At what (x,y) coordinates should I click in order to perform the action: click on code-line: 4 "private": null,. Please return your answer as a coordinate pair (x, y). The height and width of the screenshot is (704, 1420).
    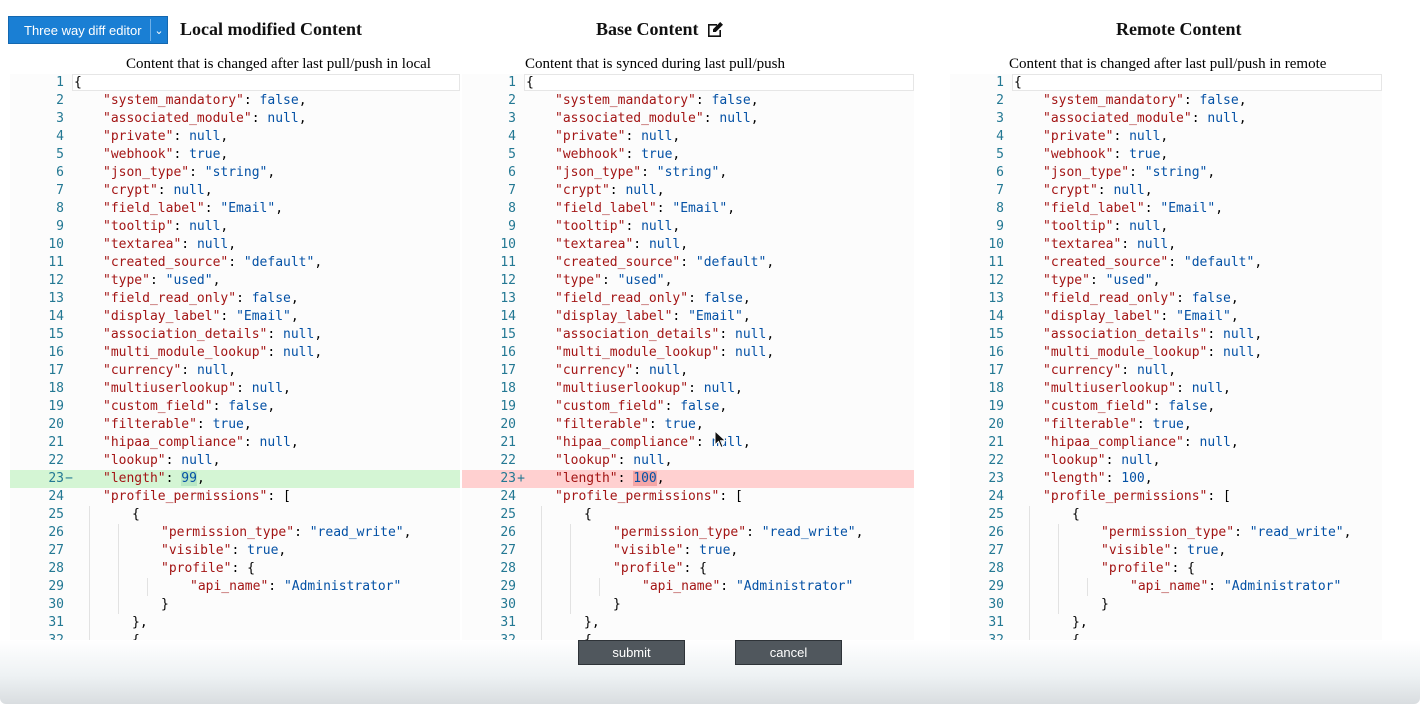
    Looking at the image, I should click on (235, 137).